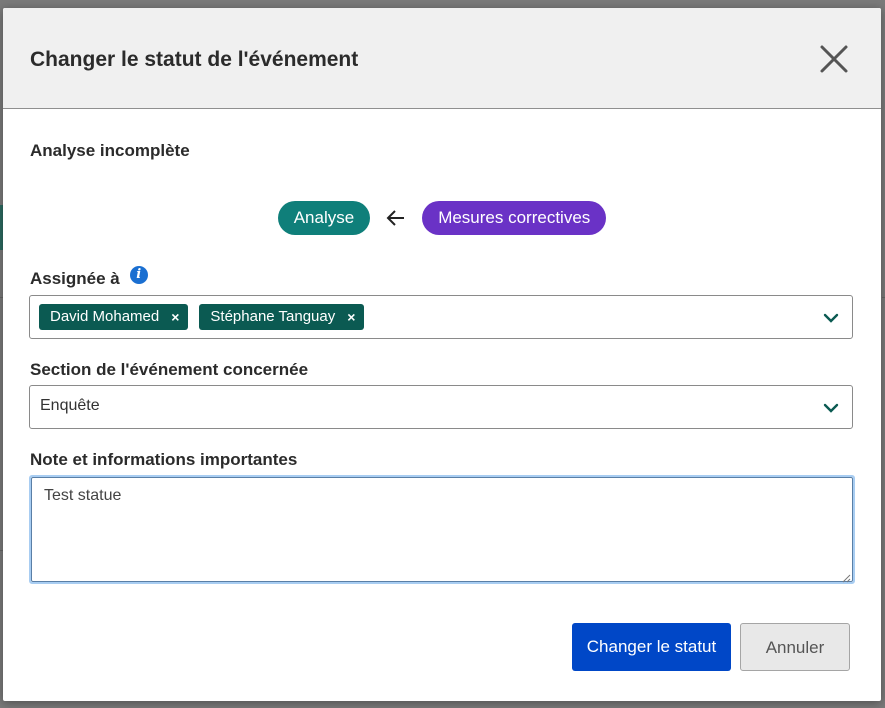  I want to click on current-status-pill: Analyse, so click(324, 218).